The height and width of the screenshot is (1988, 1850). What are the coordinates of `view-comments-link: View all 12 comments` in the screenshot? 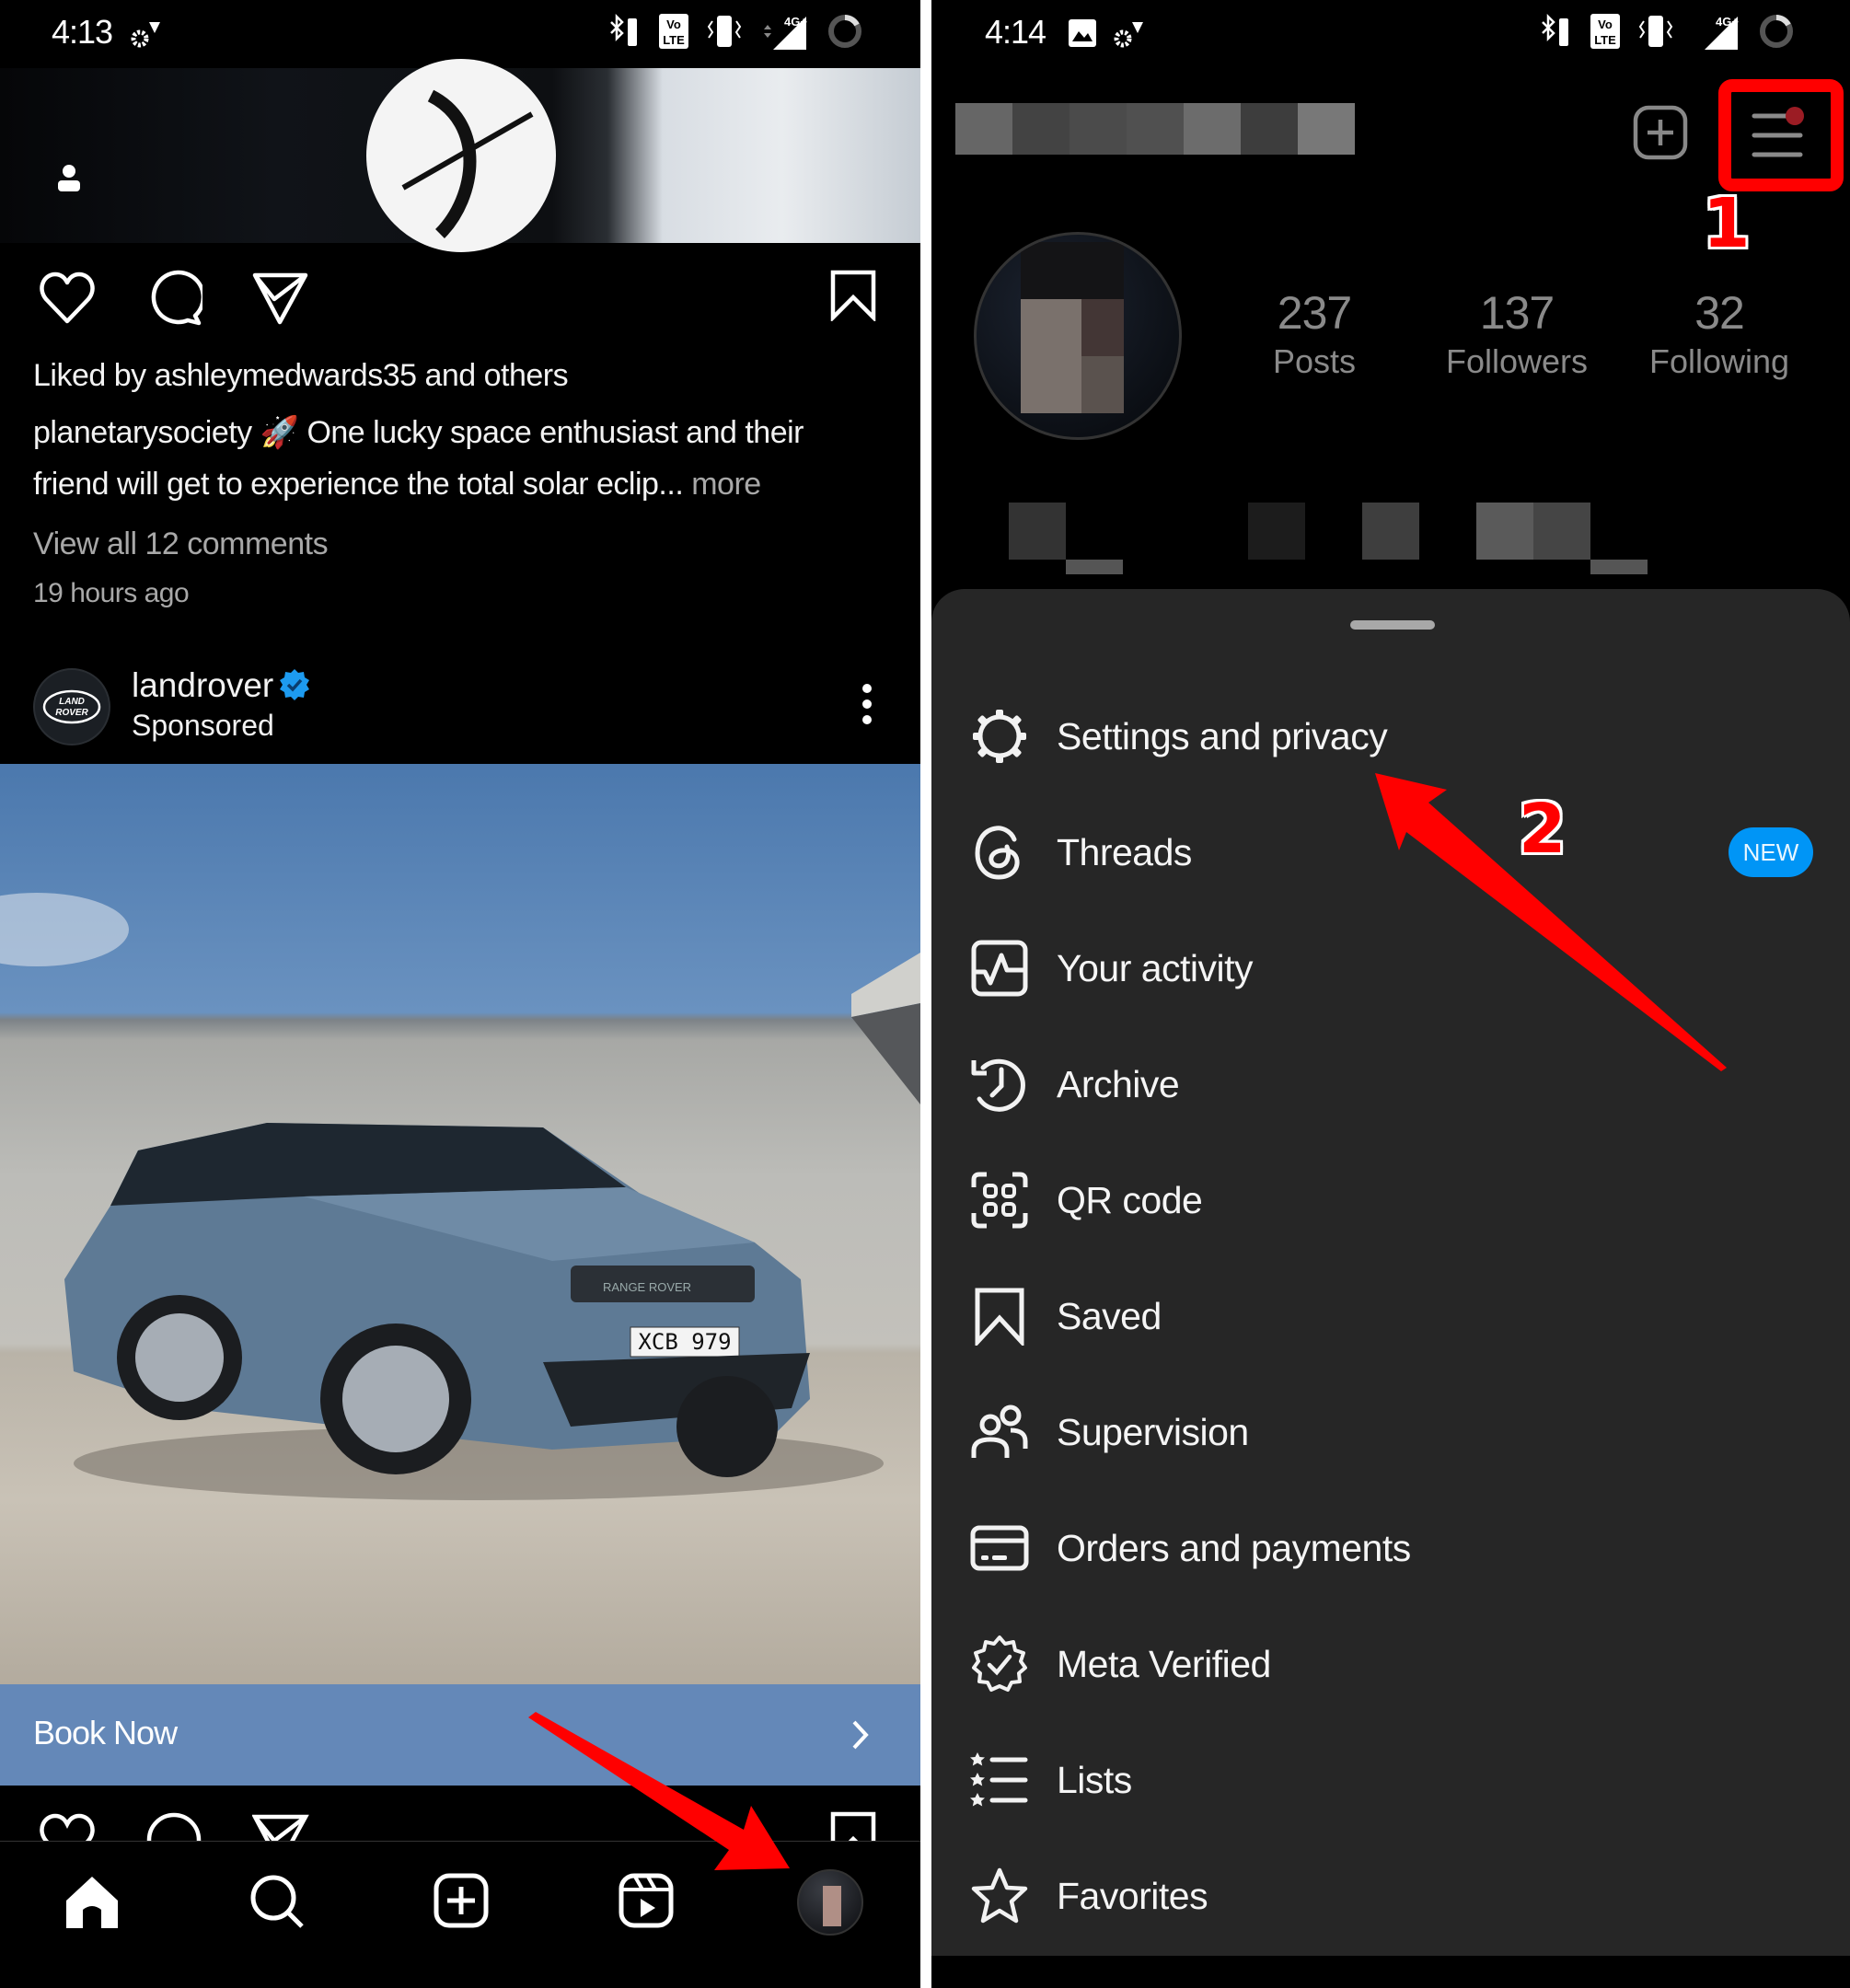 It's located at (181, 544).